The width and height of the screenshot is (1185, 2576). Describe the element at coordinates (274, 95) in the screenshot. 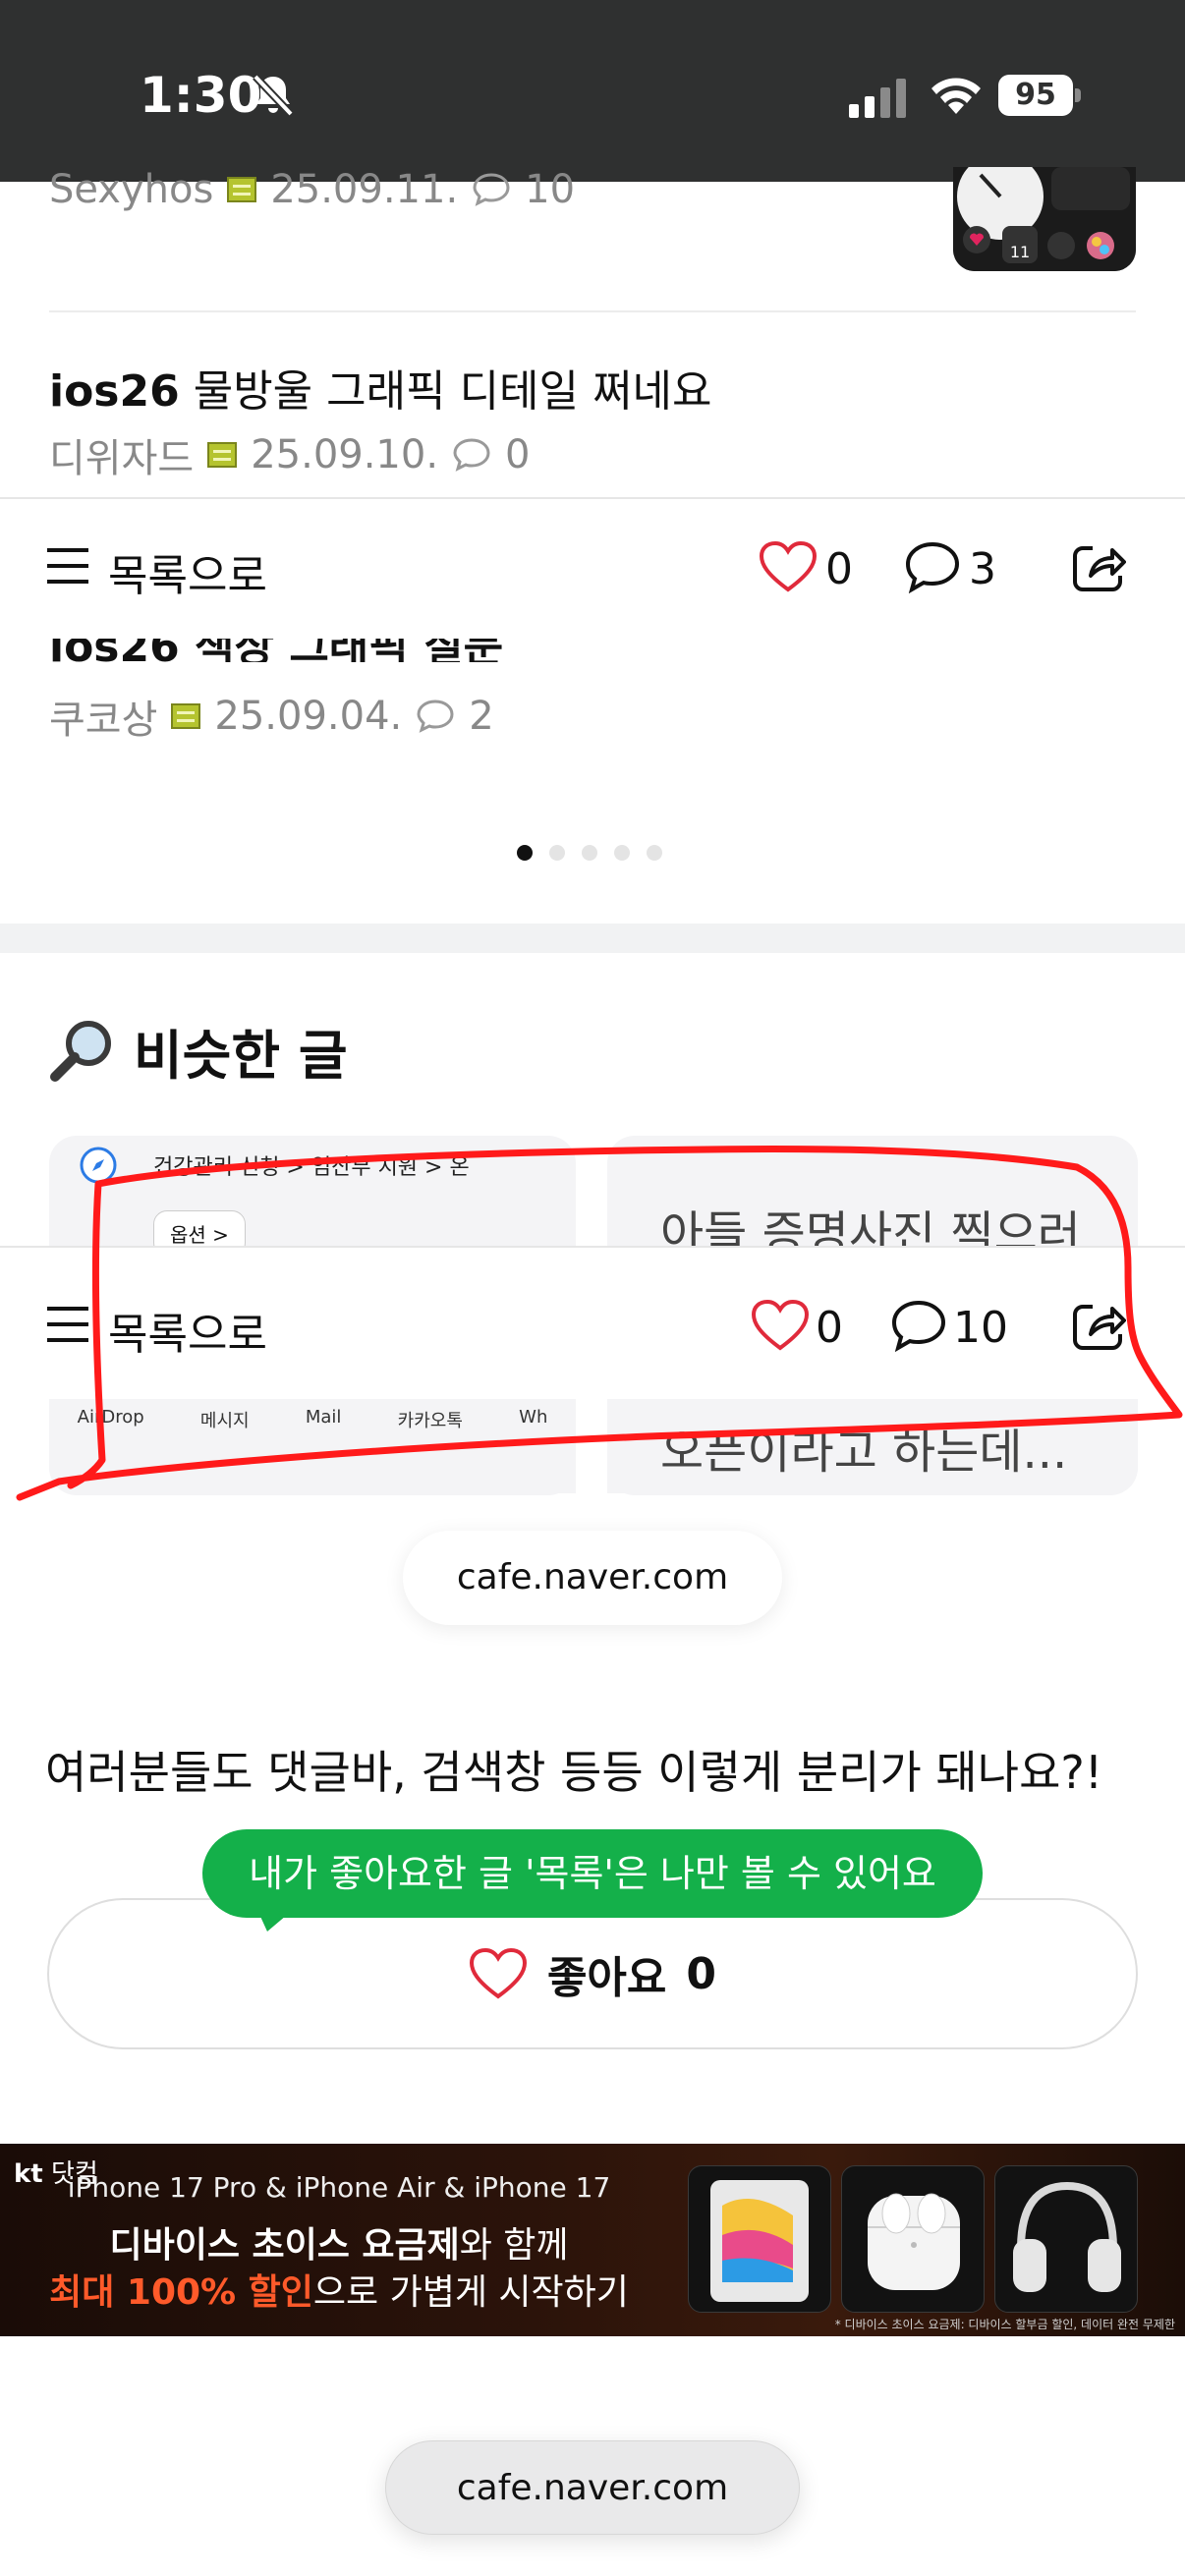

I see `bell-muted-icon` at that location.